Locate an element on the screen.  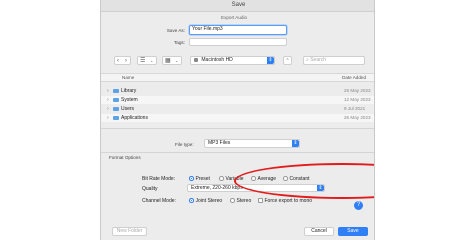
list-item: › Applications 26 May 2023 is located at coordinates (237, 118).